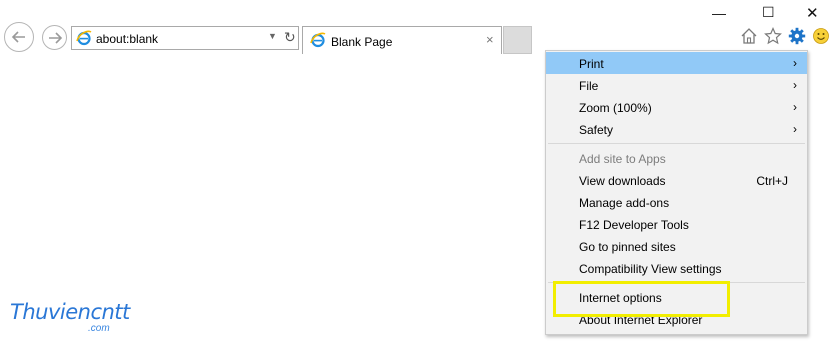 This screenshot has width=836, height=347. What do you see at coordinates (70, 312) in the screenshot?
I see `watermark-logo: Thuviencntt` at bounding box center [70, 312].